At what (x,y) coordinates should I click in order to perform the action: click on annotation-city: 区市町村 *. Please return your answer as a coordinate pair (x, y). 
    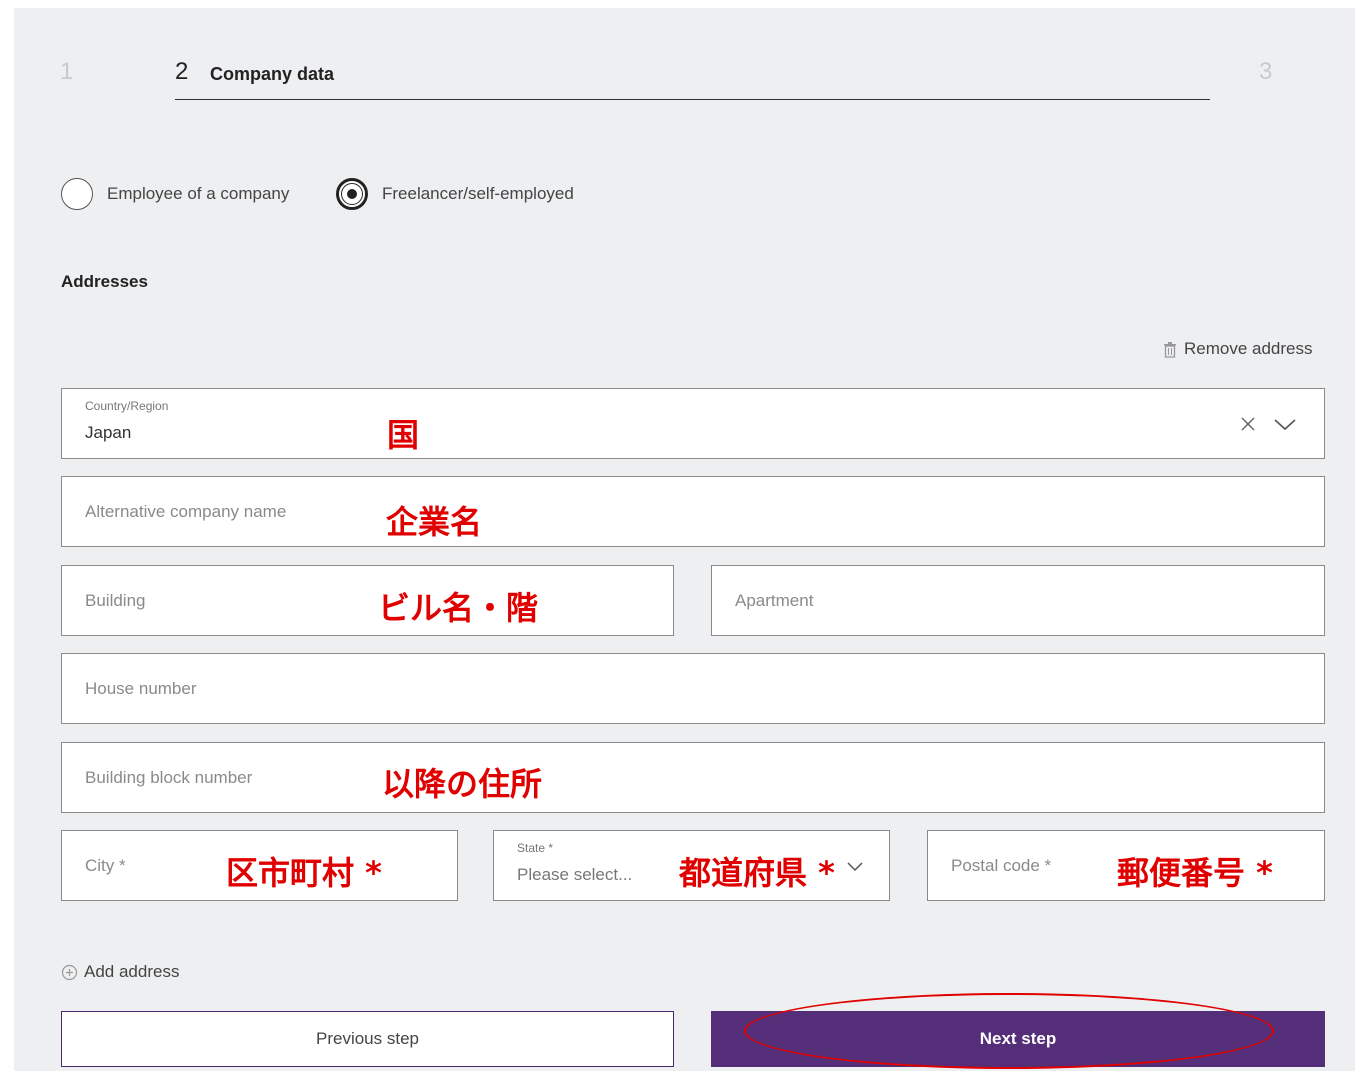
    Looking at the image, I should click on (304, 873).